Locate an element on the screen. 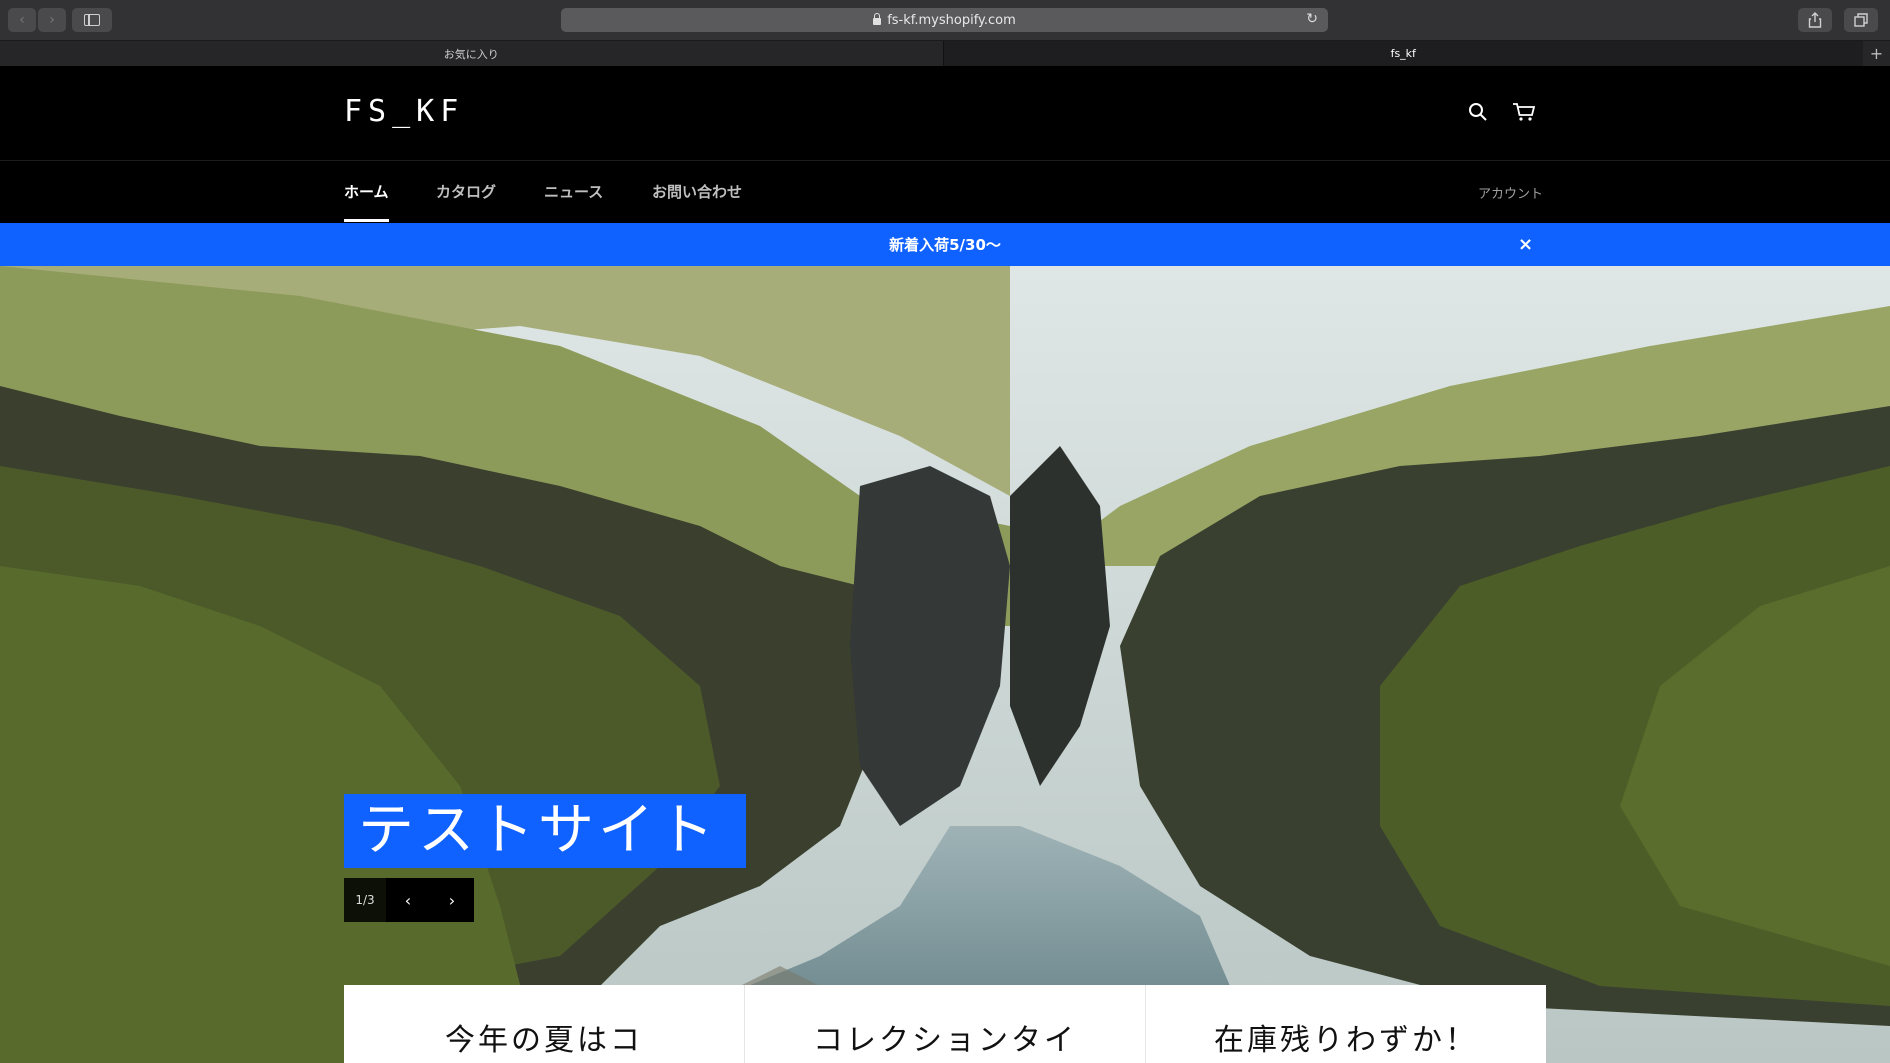  announcement-bar: 新着入荷5/30〜 × is located at coordinates (945, 244).